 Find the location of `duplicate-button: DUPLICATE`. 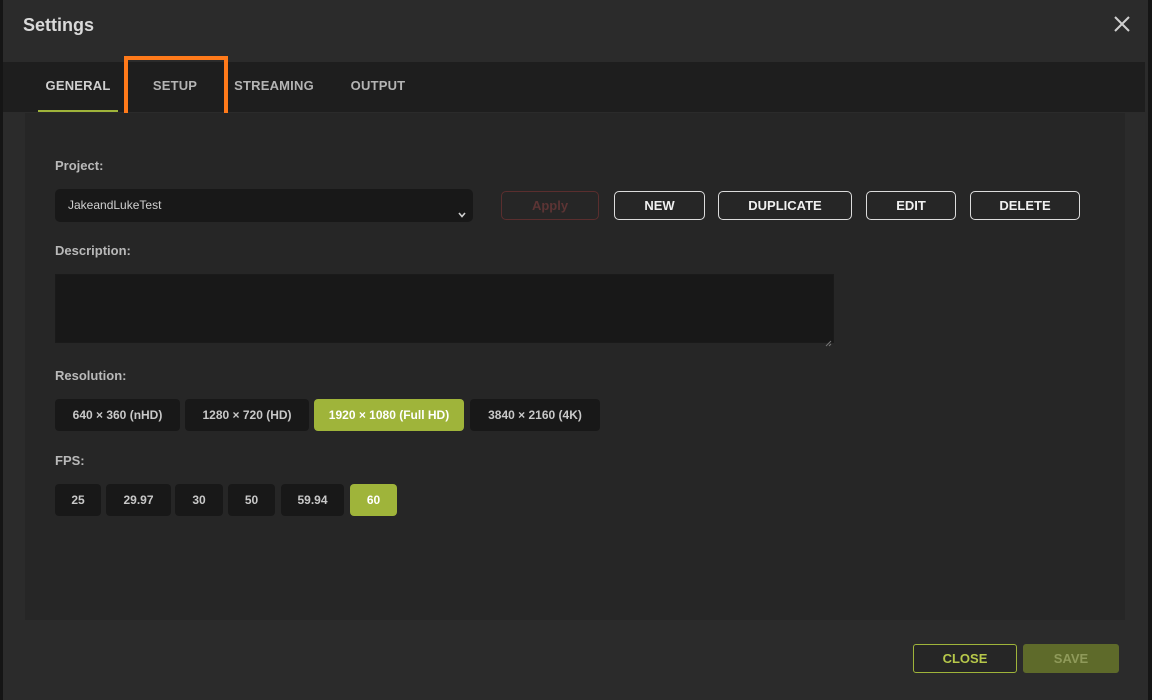

duplicate-button: DUPLICATE is located at coordinates (785, 205).